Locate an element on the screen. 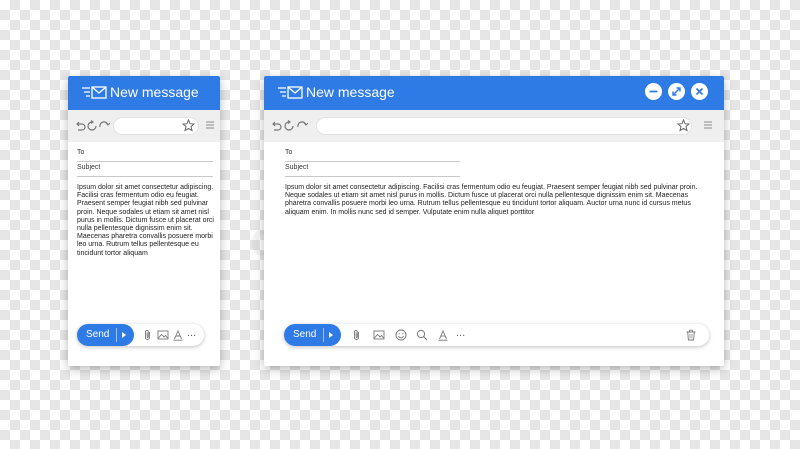  trash-icon is located at coordinates (691, 335).